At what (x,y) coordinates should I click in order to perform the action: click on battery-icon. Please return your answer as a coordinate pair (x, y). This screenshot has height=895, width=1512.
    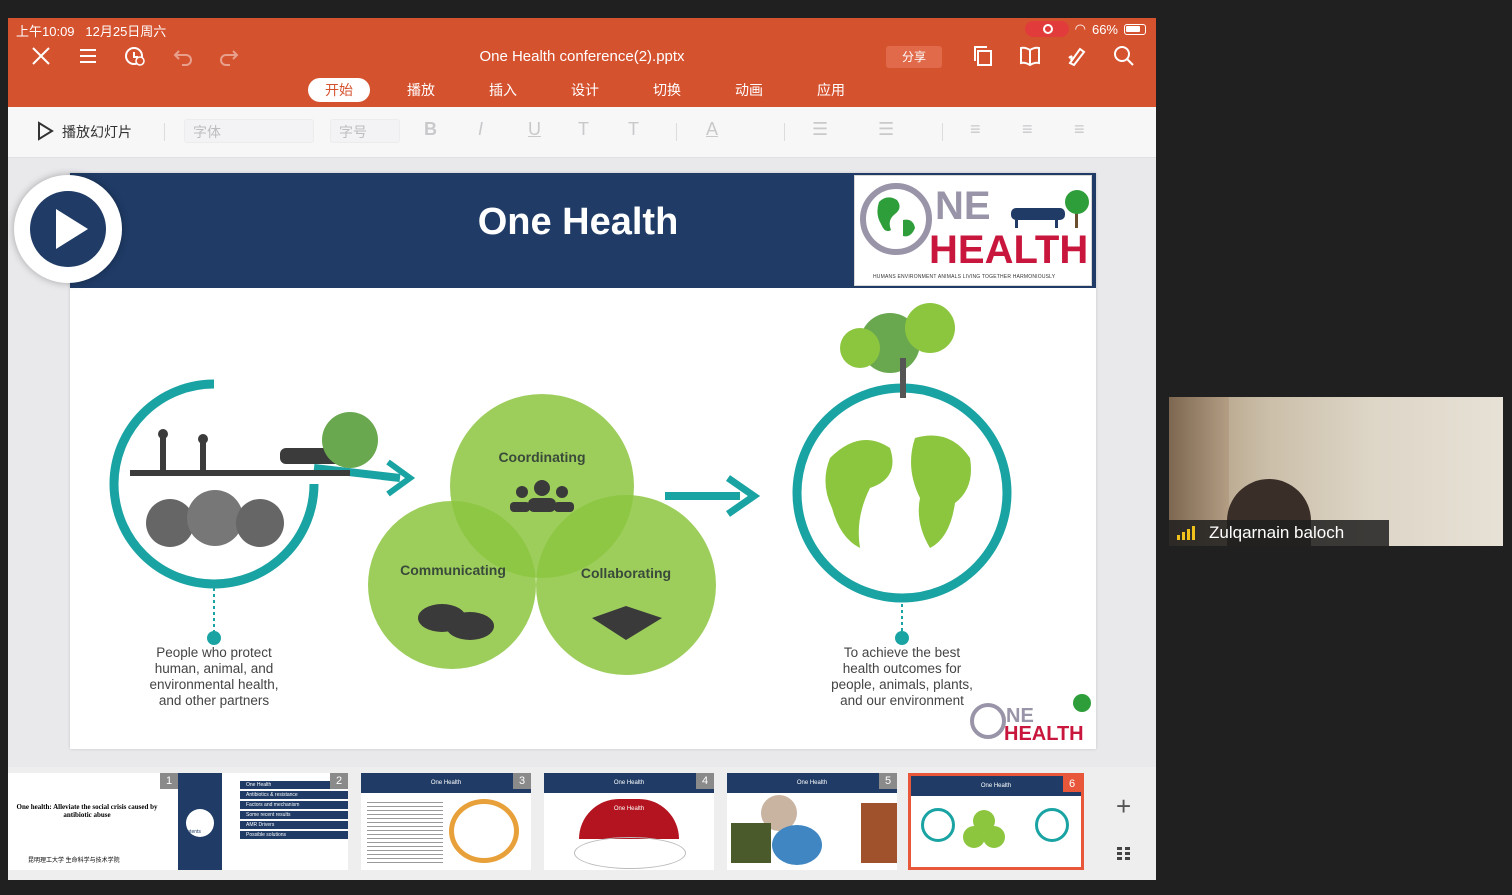
    Looking at the image, I should click on (1135, 29).